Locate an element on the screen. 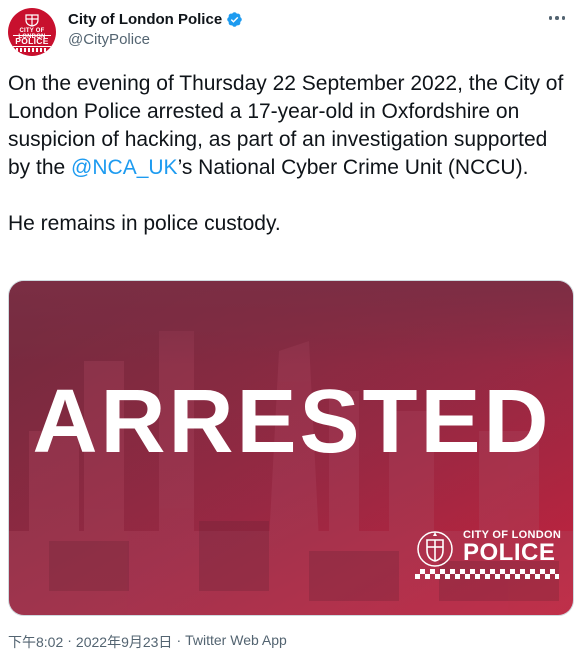  tweet-source-link: Twitter Web App is located at coordinates (236, 642).